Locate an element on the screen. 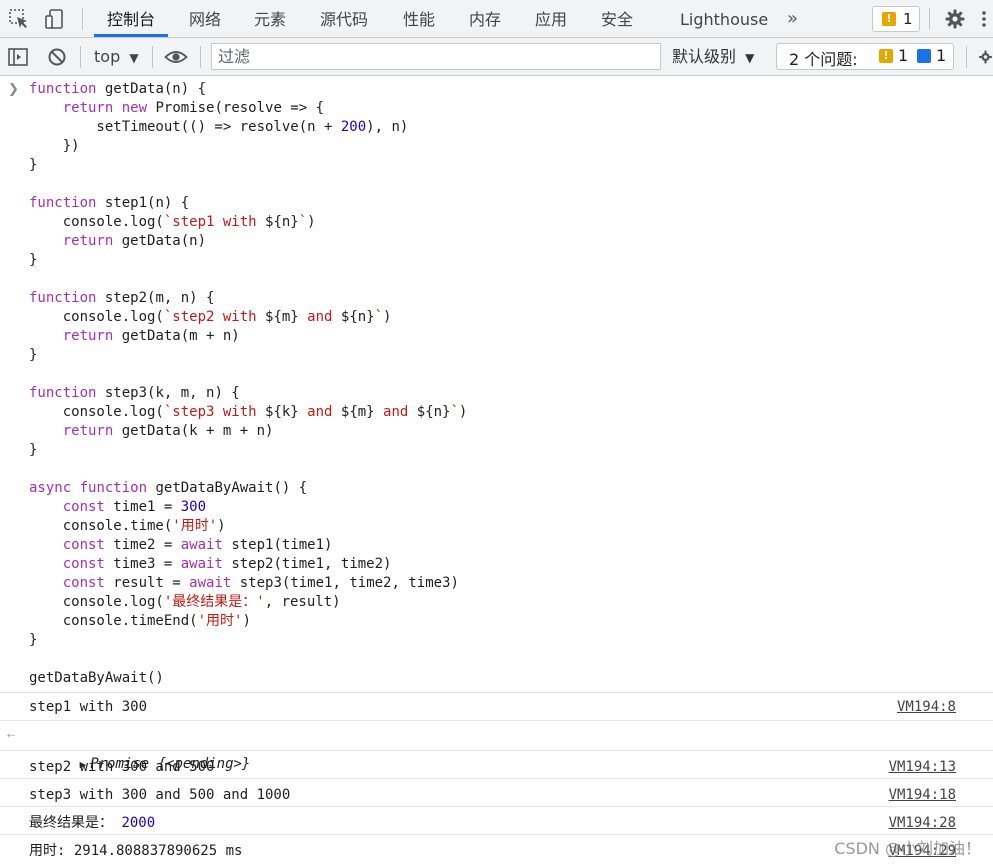 Image resolution: width=993 pixels, height=866 pixels. device-toolbar-icon is located at coordinates (55, 19).